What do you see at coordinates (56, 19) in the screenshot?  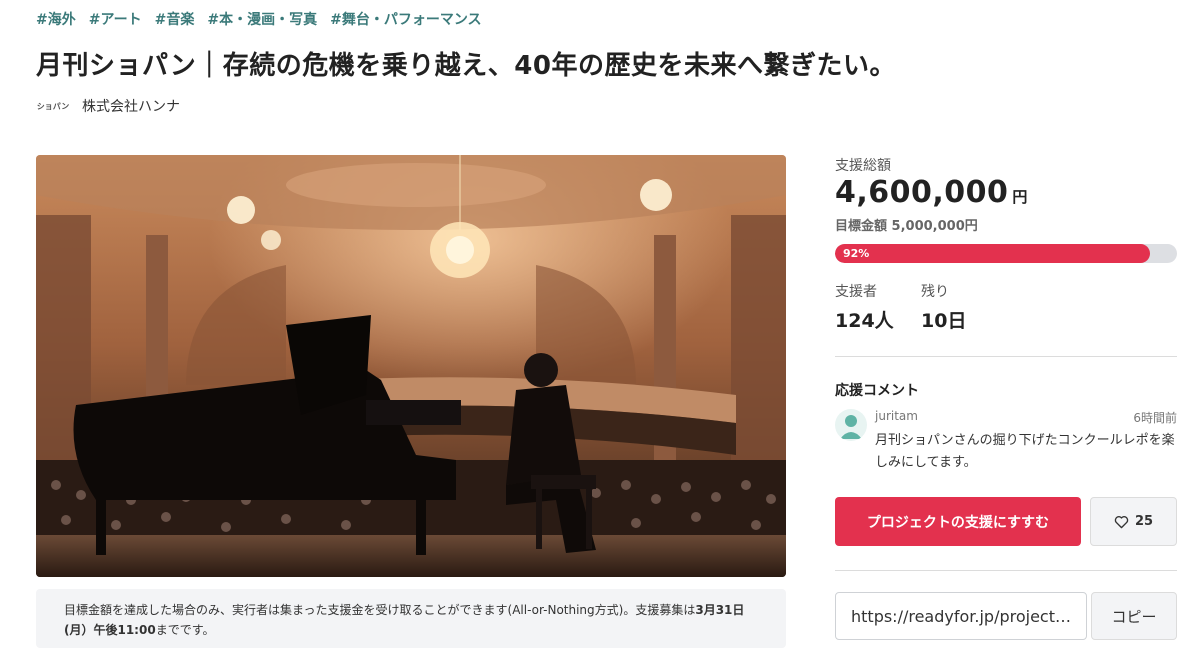 I see `tag-overseas: #海外` at bounding box center [56, 19].